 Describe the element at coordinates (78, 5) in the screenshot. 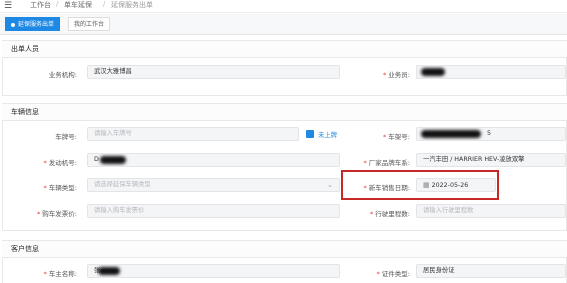

I see `breadcrumb-single-warranty: 单车延保` at that location.